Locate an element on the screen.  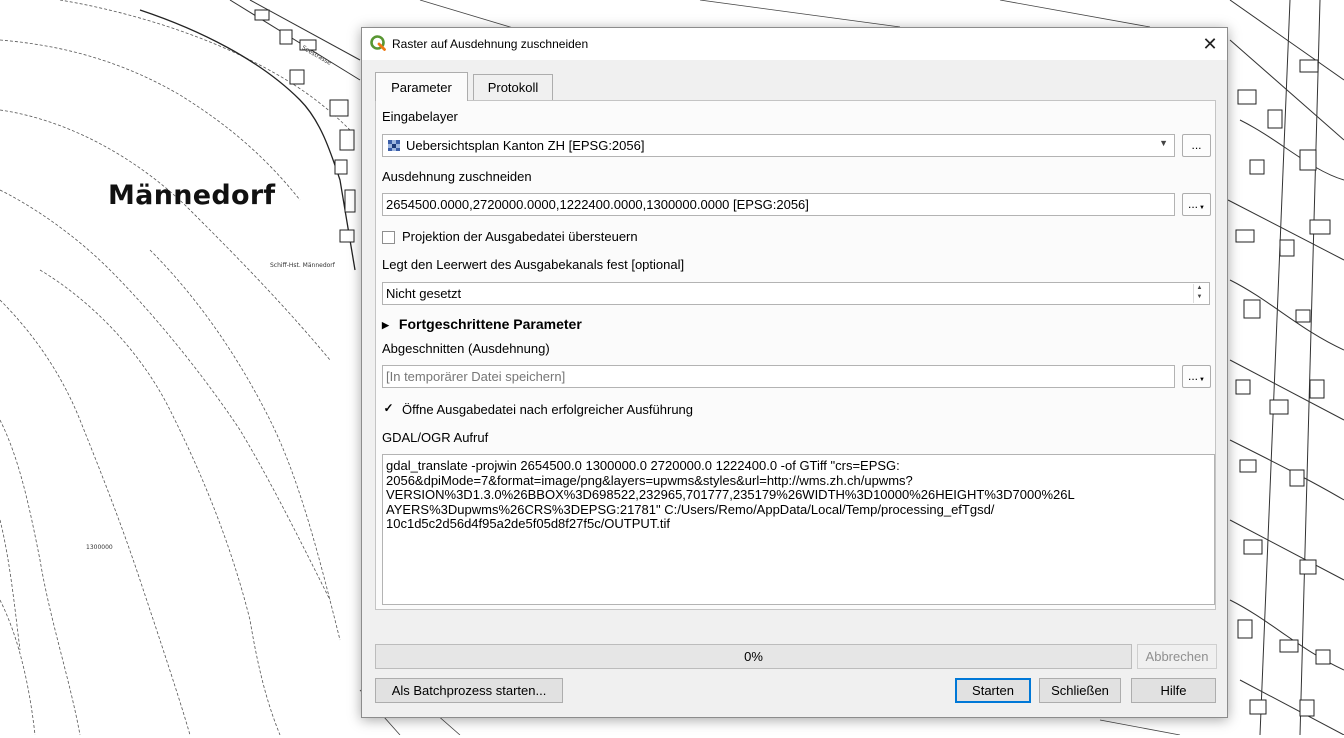
nodata-spinbox: Nicht gesetzt ▲ ▼ is located at coordinates (796, 293).